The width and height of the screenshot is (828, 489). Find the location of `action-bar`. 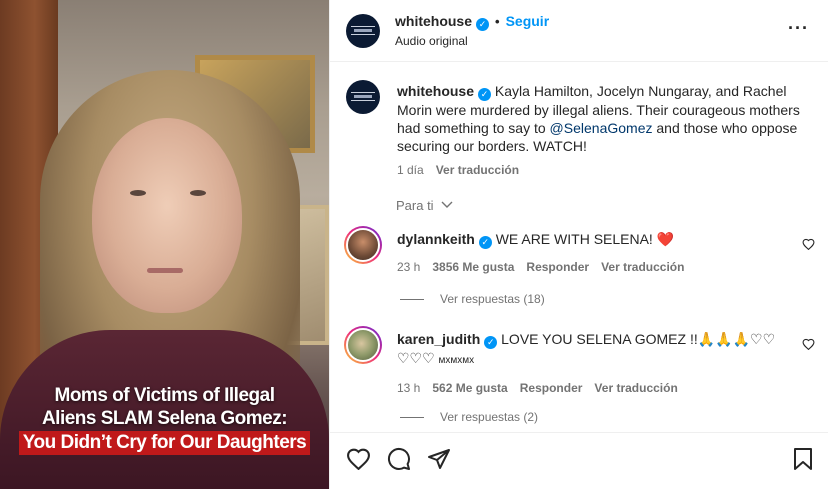

action-bar is located at coordinates (579, 460).